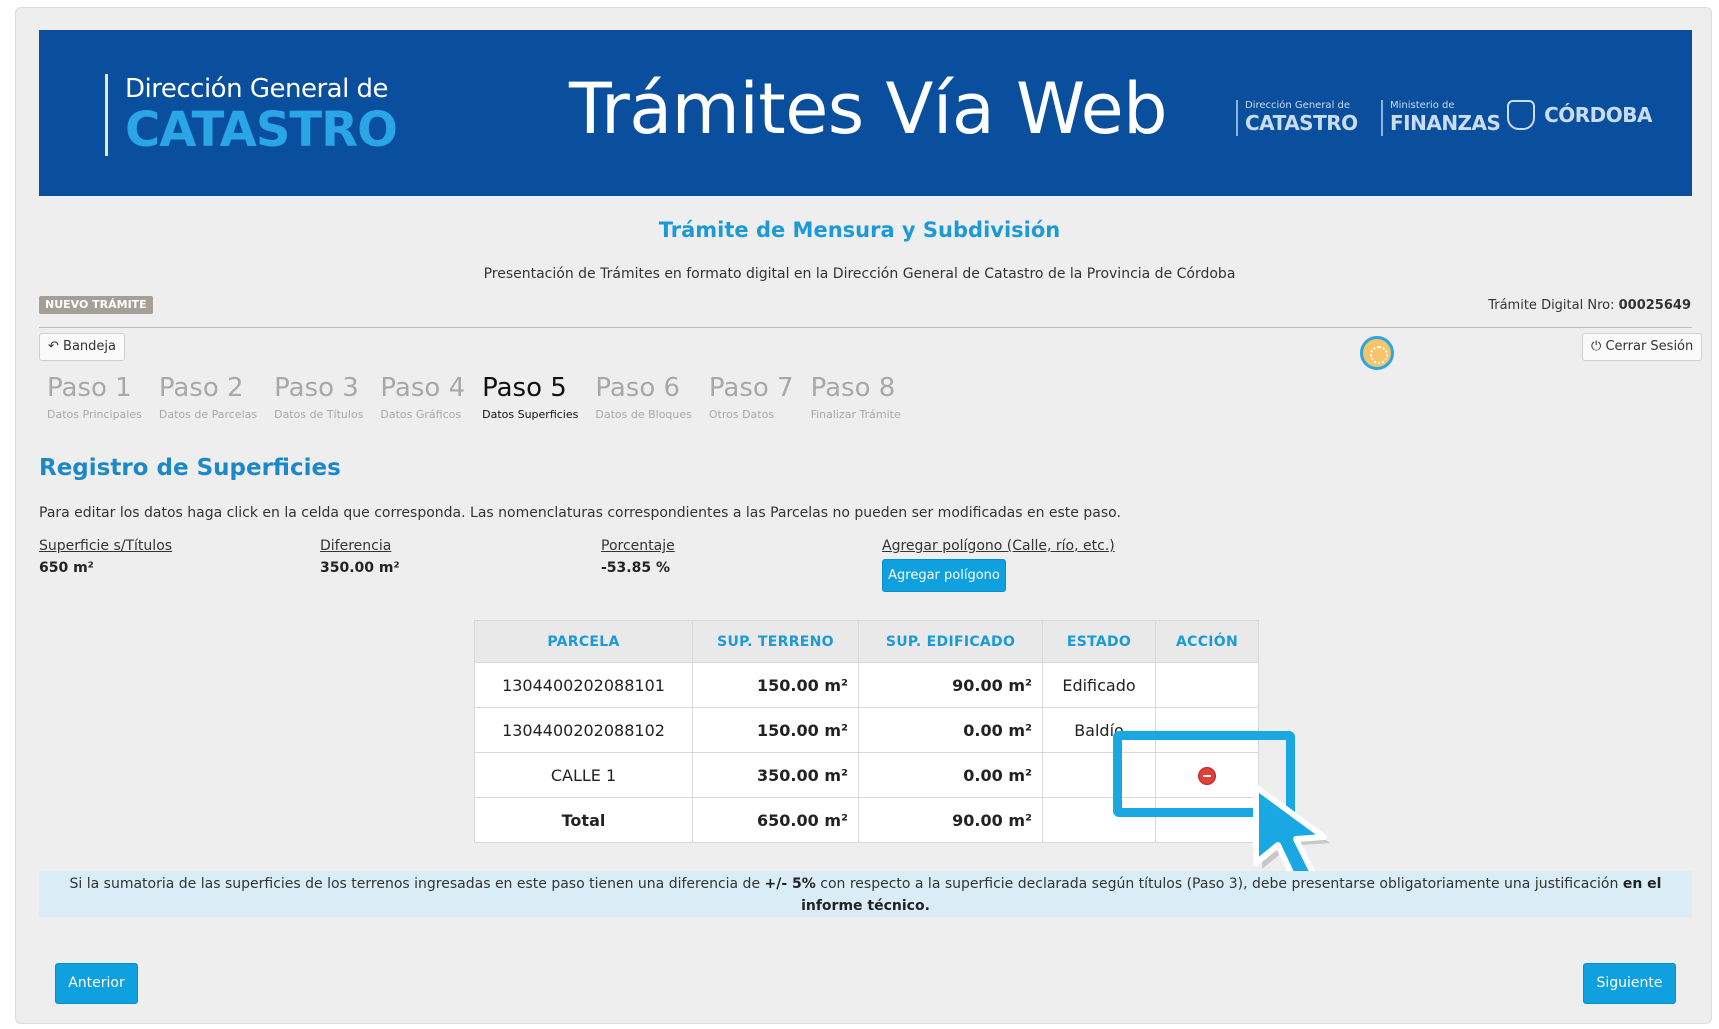 The image size is (1719, 1029). What do you see at coordinates (190, 468) in the screenshot?
I see `section-title: Registro de Superficies` at bounding box center [190, 468].